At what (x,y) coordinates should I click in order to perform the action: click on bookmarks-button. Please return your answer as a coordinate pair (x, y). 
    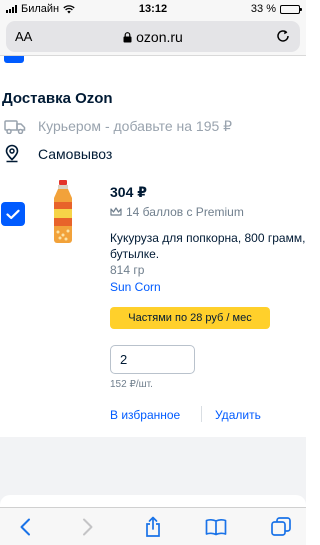
    Looking at the image, I should click on (216, 527).